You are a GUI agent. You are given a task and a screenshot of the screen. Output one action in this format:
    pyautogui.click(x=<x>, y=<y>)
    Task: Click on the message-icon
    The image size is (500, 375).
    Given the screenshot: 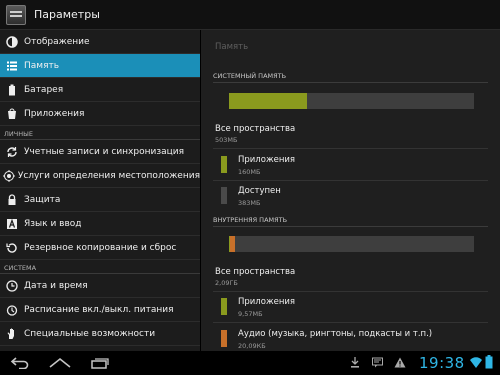 What is the action you would take?
    pyautogui.click(x=377, y=364)
    